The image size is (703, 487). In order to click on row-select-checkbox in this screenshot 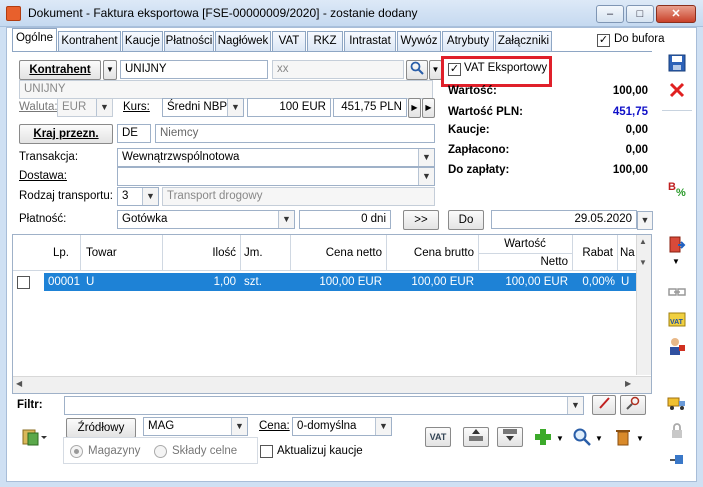, I will do `click(23, 282)`.